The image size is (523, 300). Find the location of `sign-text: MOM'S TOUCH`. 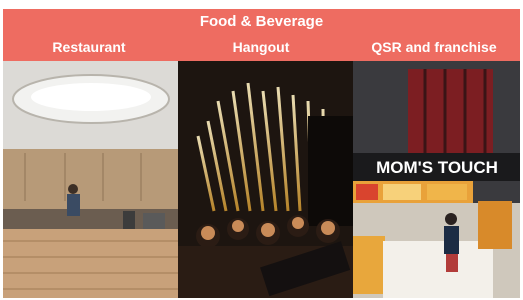

sign-text: MOM'S TOUCH is located at coordinates (437, 167).